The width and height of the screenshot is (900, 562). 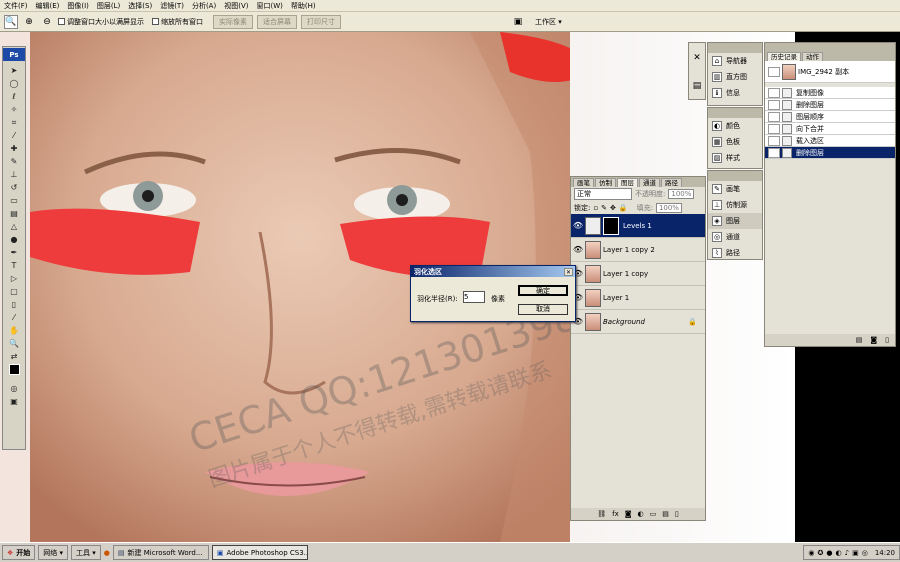 I want to click on ok-button: 确定, so click(x=543, y=290).